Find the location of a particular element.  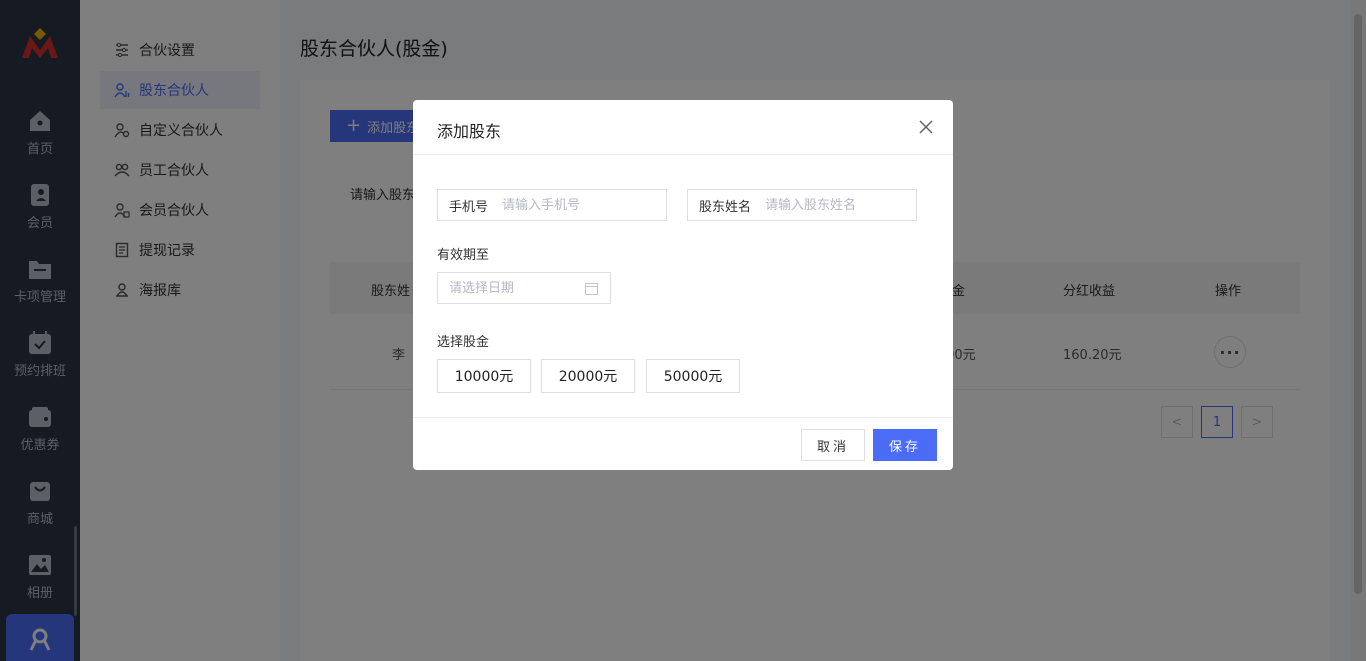

dialog-title: 添加股东 is located at coordinates (469, 131).